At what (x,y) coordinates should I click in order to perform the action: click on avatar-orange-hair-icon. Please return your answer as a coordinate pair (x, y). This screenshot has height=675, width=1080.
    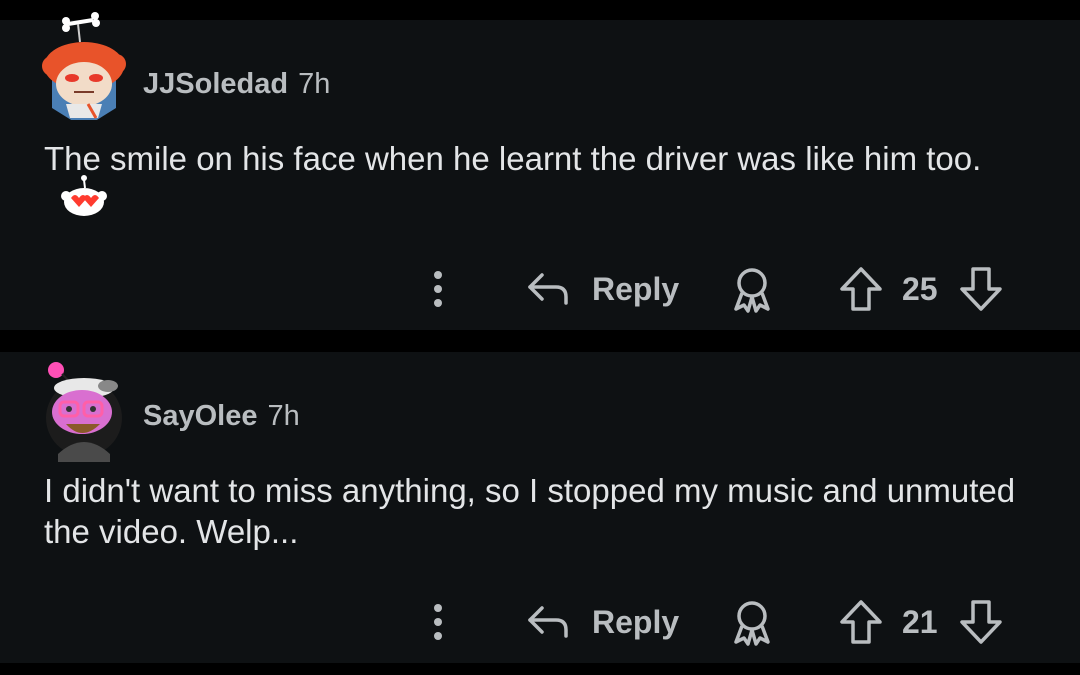
    Looking at the image, I should click on (84, 64).